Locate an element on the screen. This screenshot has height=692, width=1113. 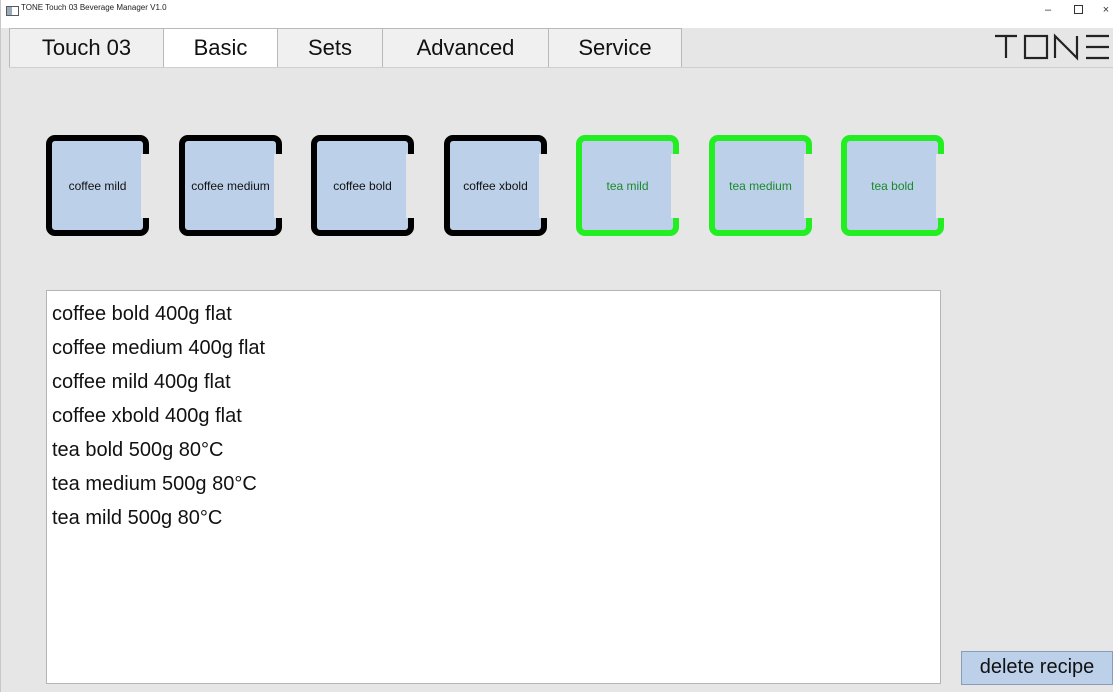
minimize-button: – is located at coordinates (1048, 10).